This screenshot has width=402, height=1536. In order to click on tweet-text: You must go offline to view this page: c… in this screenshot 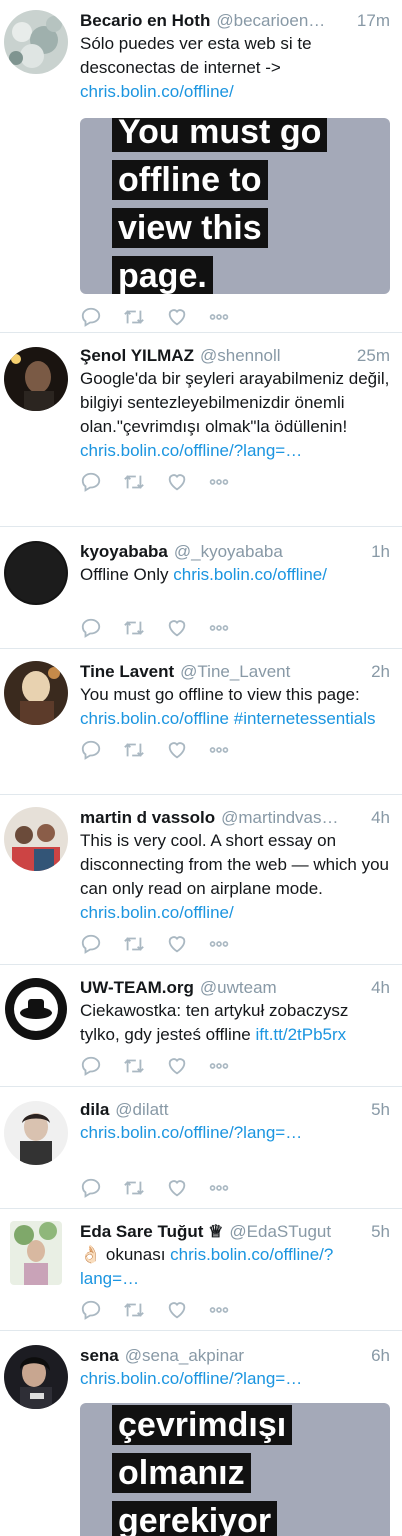, I will do `click(235, 707)`.